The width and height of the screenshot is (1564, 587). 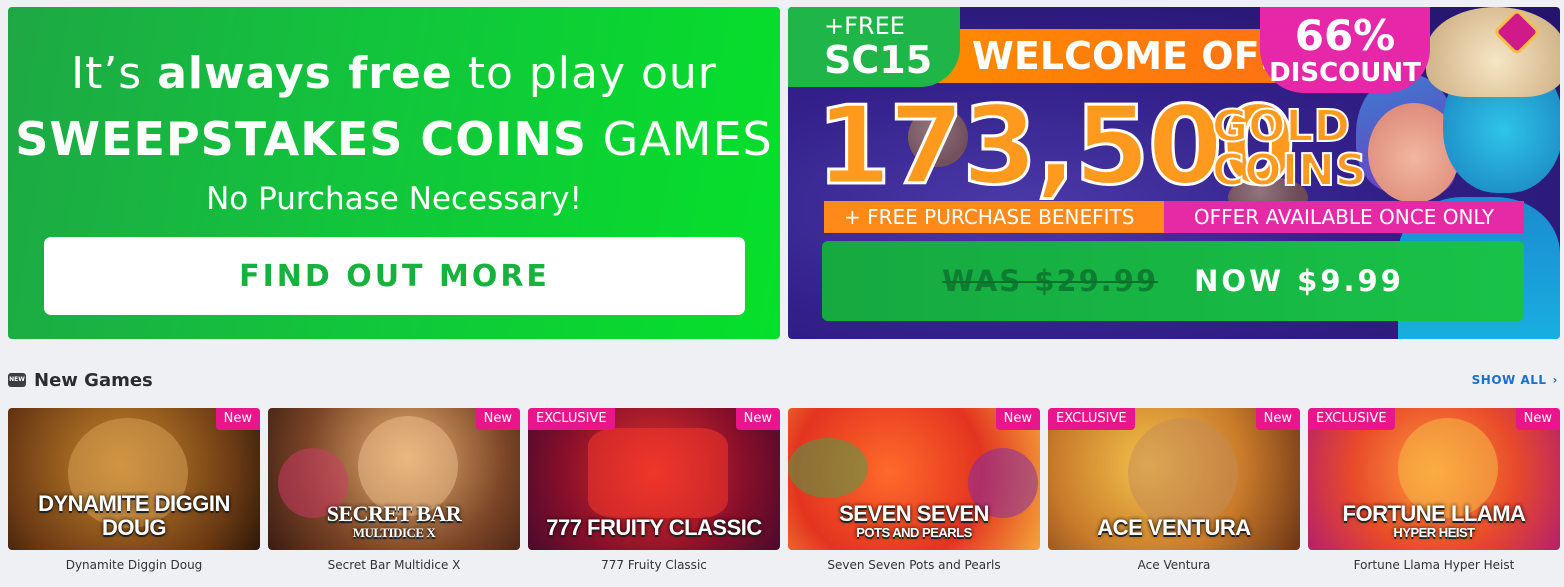 What do you see at coordinates (1281, 126) in the screenshot?
I see `gold-label: GOLD` at bounding box center [1281, 126].